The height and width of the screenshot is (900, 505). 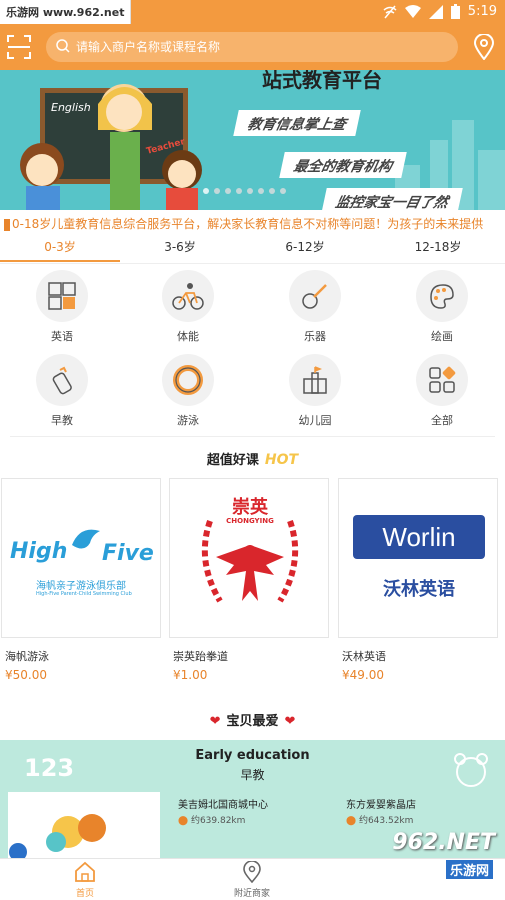 What do you see at coordinates (390, 11) in the screenshot?
I see `wifi-off-icon` at bounding box center [390, 11].